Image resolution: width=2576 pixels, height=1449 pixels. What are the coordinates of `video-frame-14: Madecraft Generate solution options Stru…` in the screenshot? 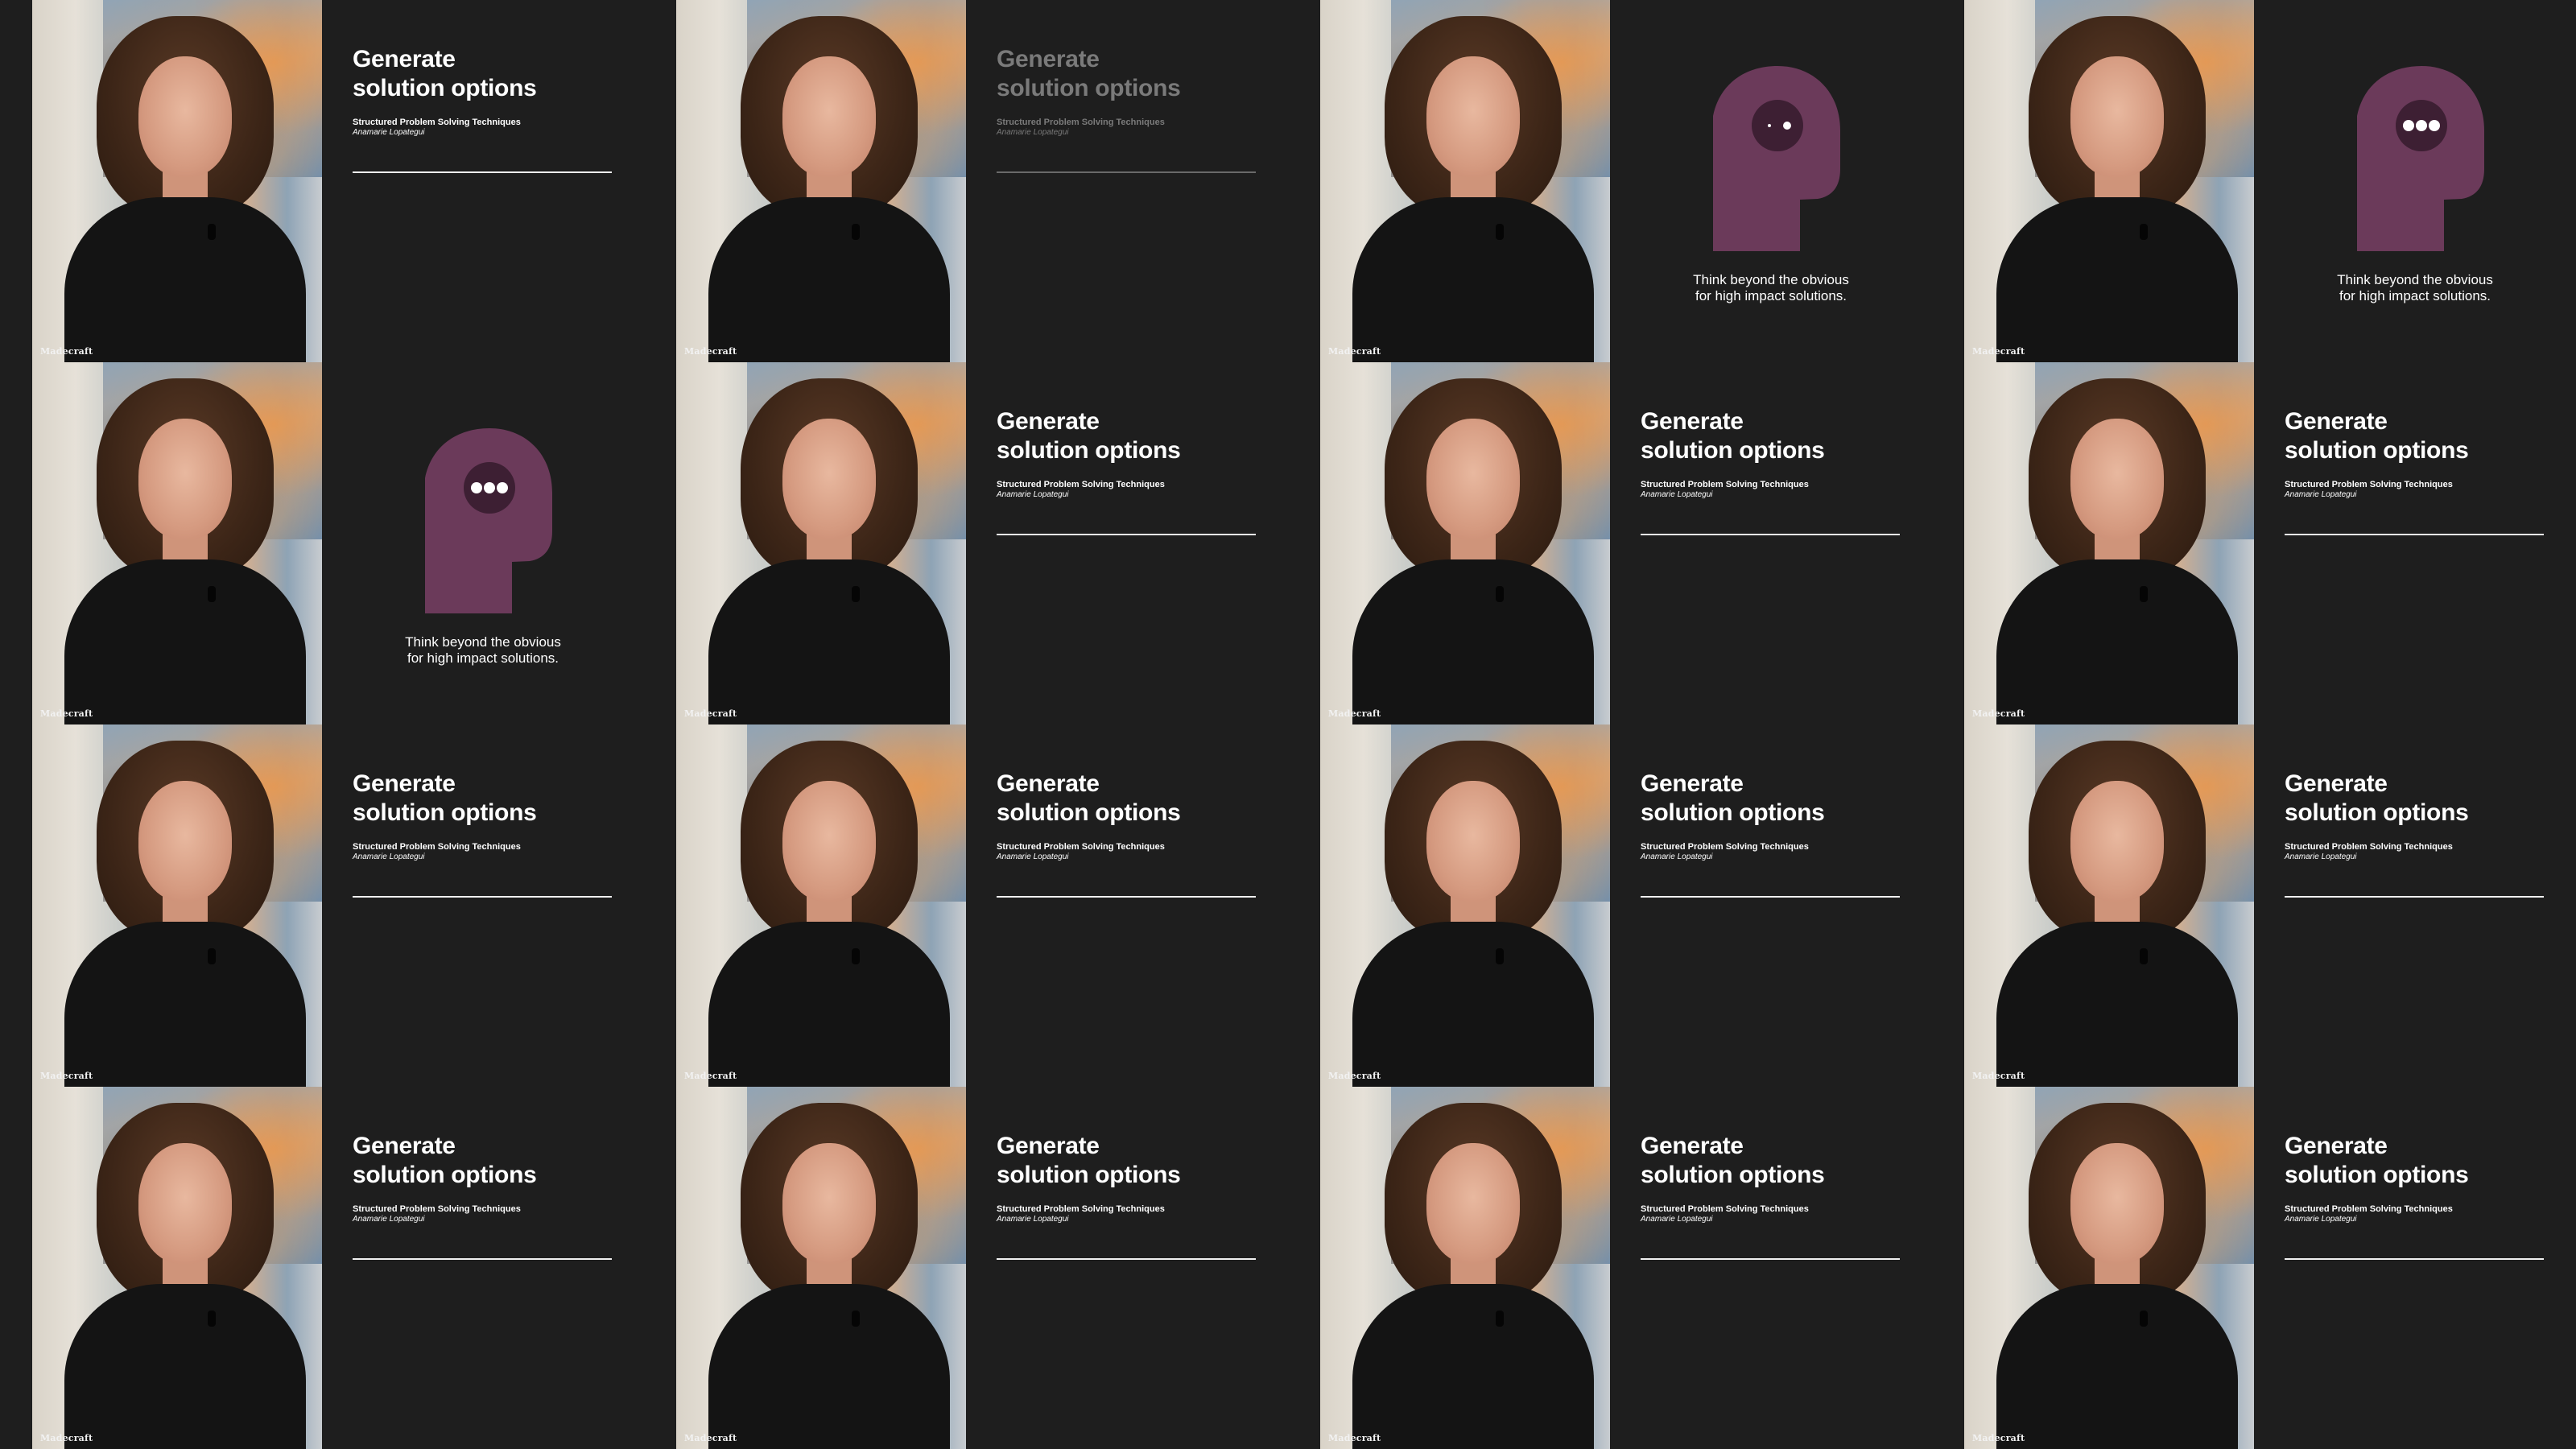 It's located at (966, 1268).